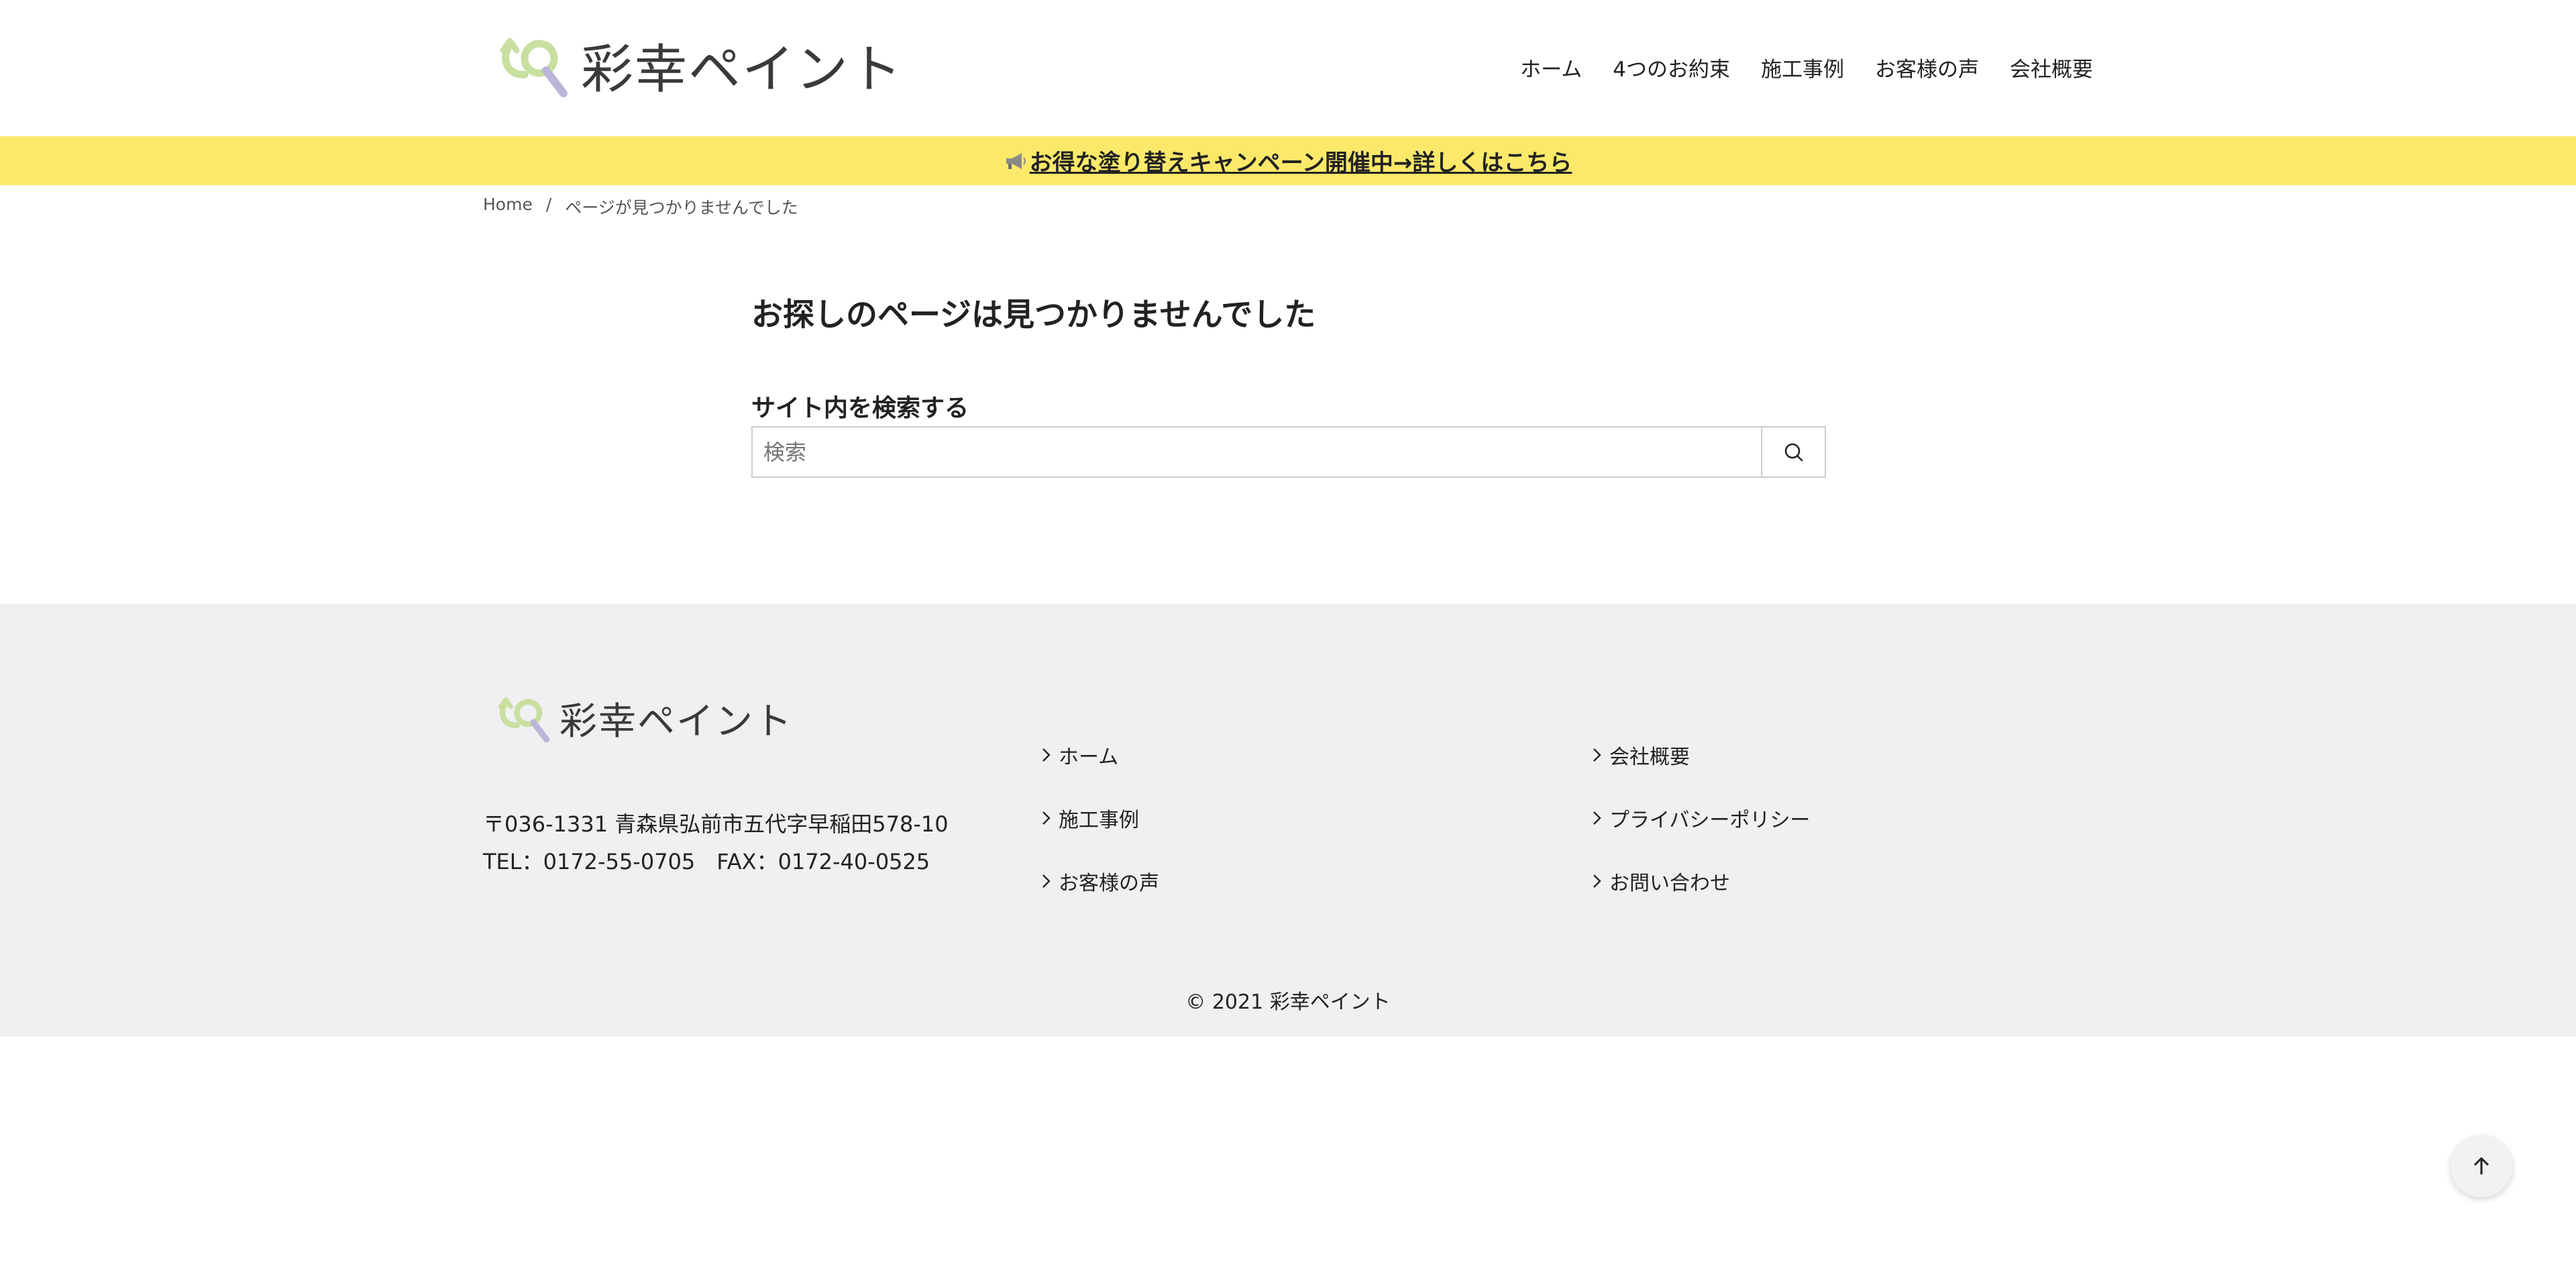 The height and width of the screenshot is (1263, 2576). I want to click on footer-logo: 彩幸ペイント, so click(644, 718).